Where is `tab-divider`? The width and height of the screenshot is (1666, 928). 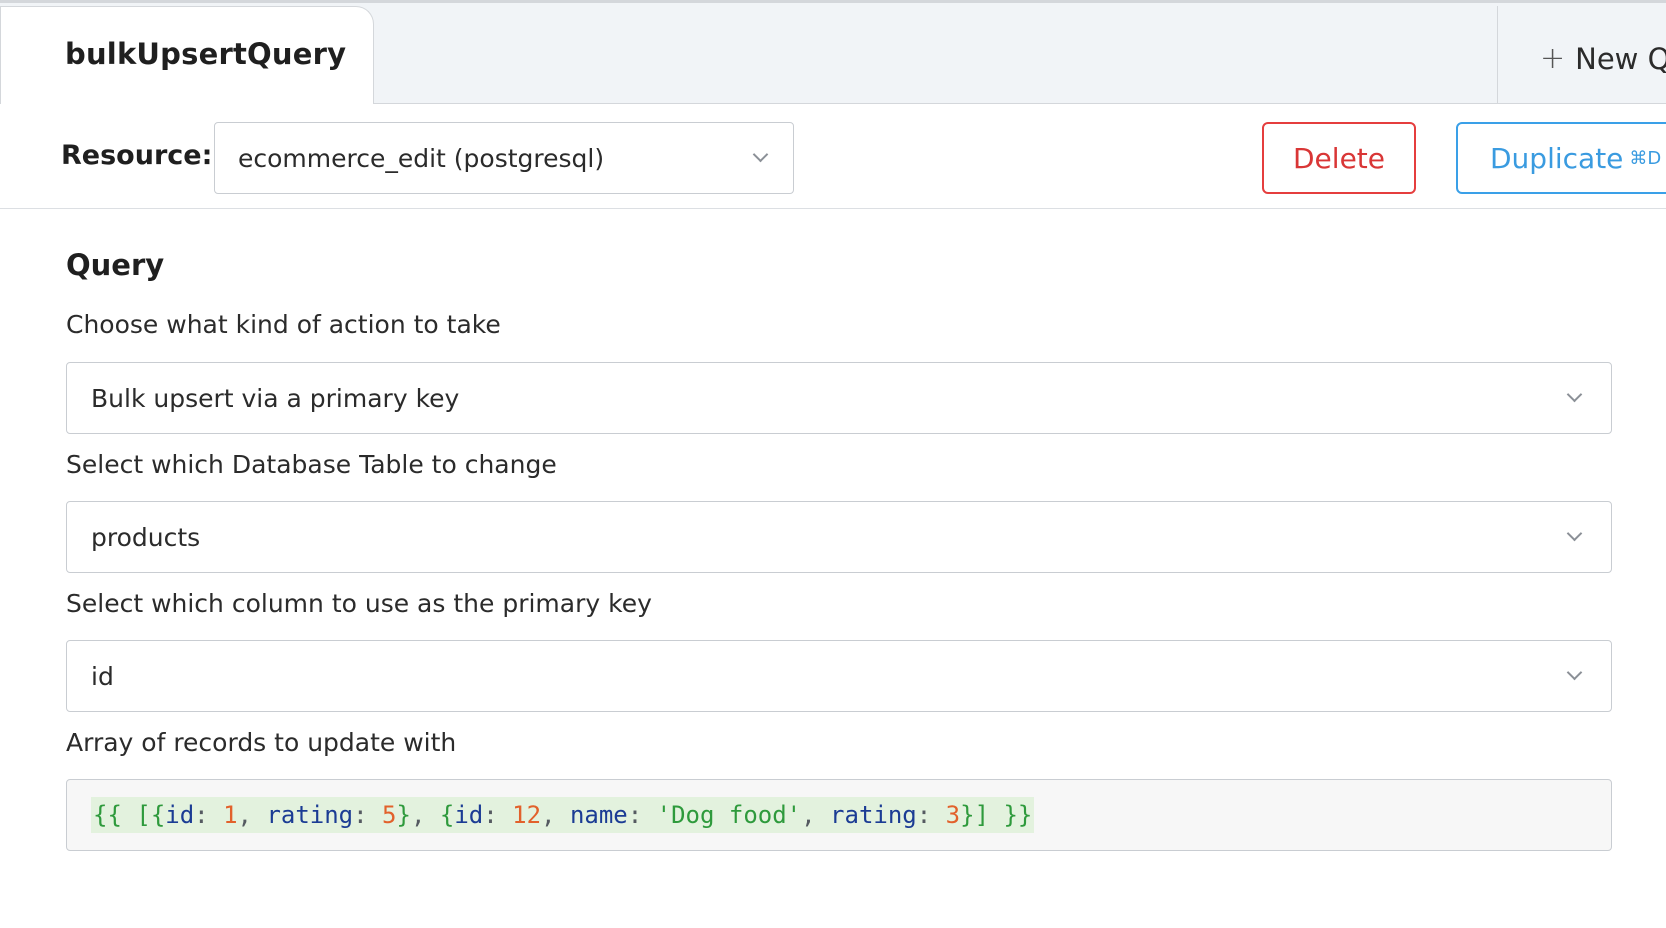 tab-divider is located at coordinates (1497, 56).